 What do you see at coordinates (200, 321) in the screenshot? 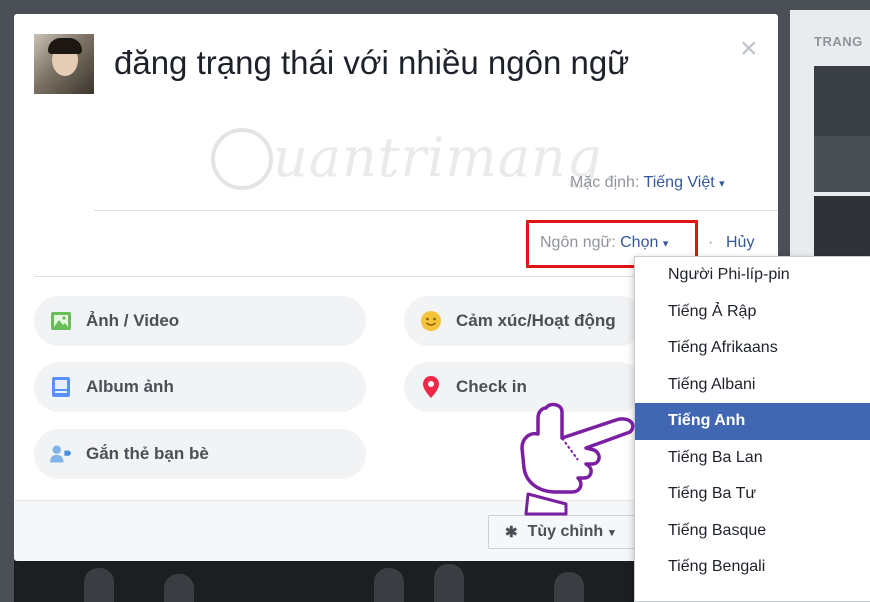
I see `photo-video-button: Ảnh / Video` at bounding box center [200, 321].